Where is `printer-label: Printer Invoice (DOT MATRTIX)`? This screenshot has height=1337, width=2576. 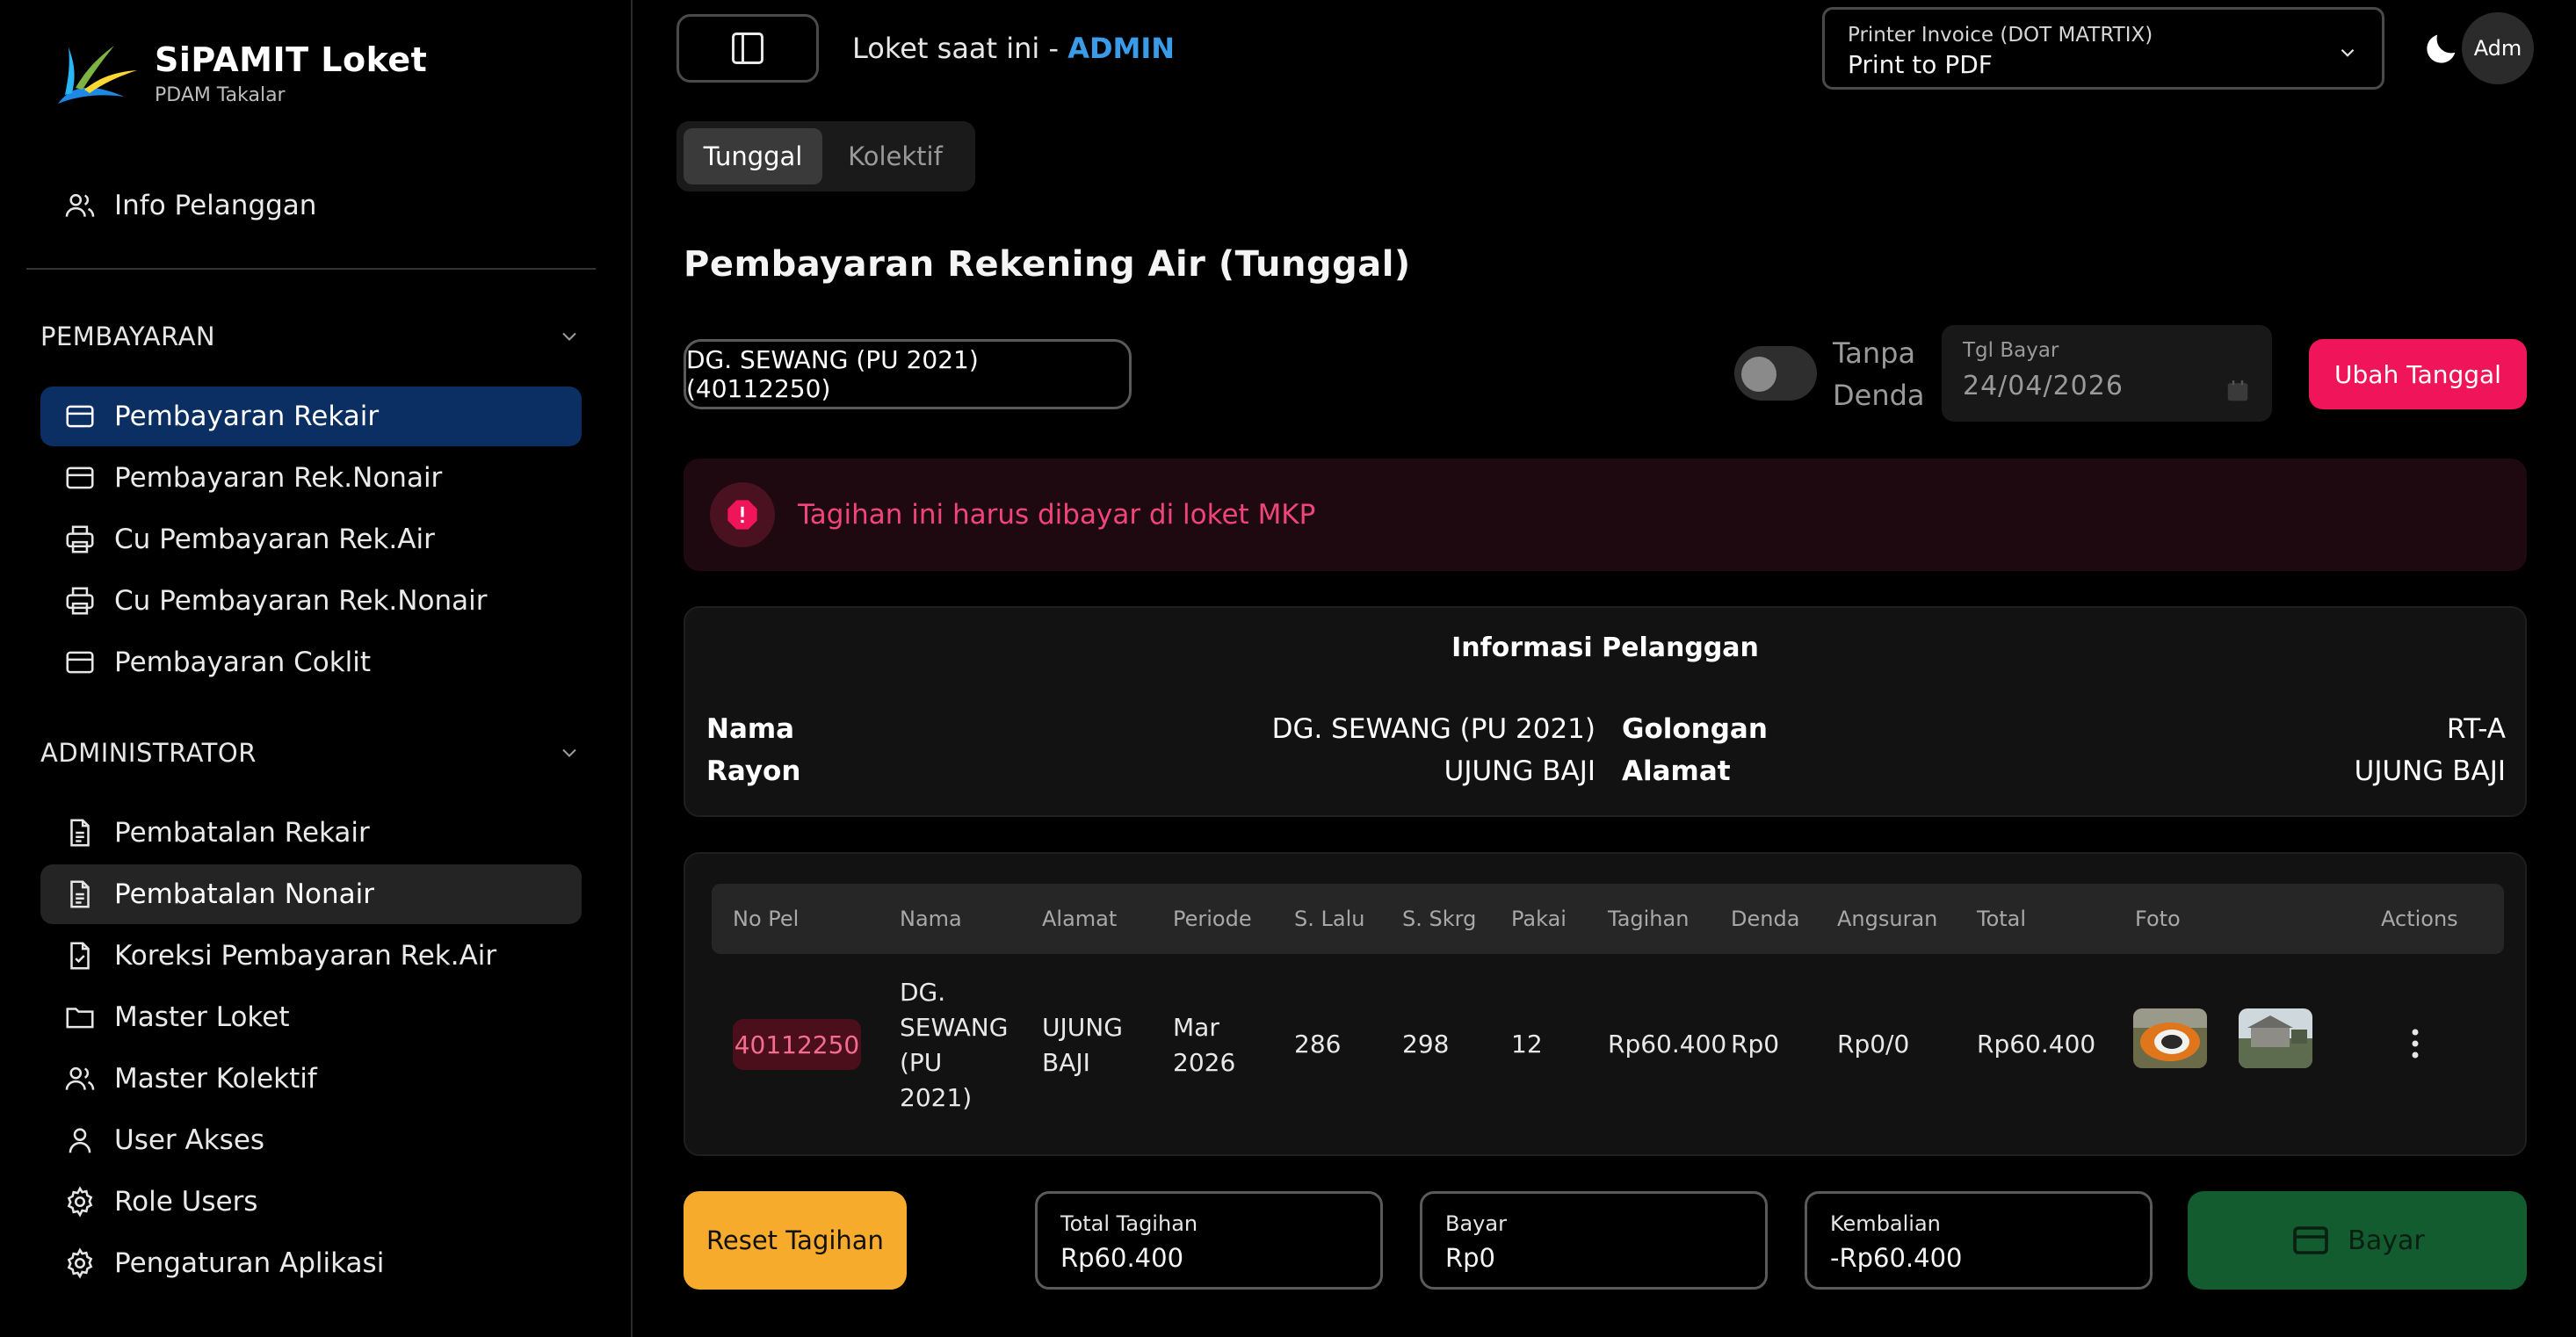 printer-label: Printer Invoice (DOT MATRTIX) is located at coordinates (2001, 35).